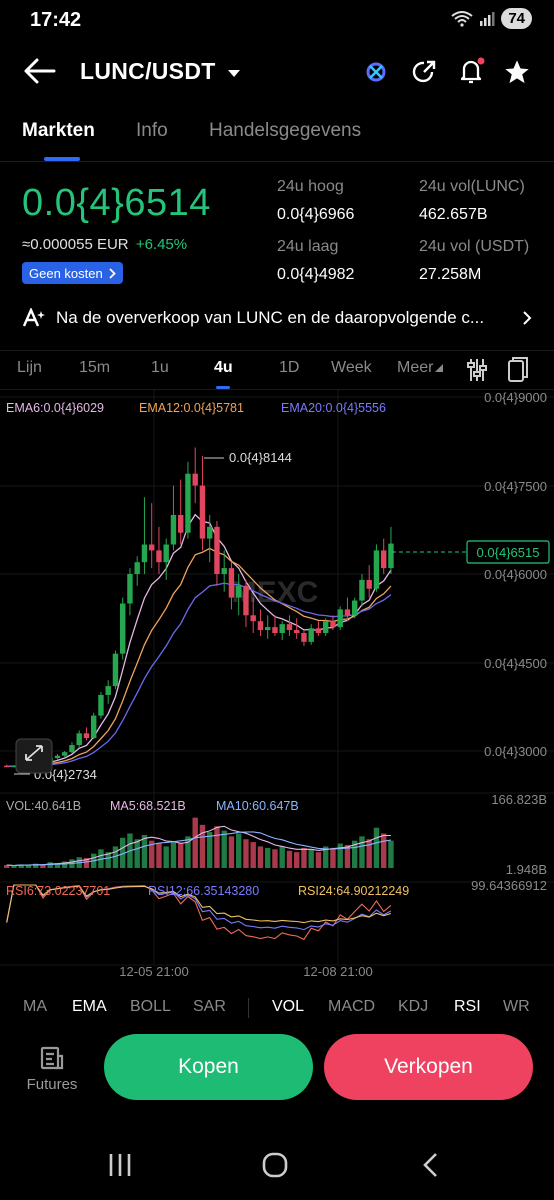  Describe the element at coordinates (289, 368) in the screenshot. I see `tf-1d: 1D` at that location.